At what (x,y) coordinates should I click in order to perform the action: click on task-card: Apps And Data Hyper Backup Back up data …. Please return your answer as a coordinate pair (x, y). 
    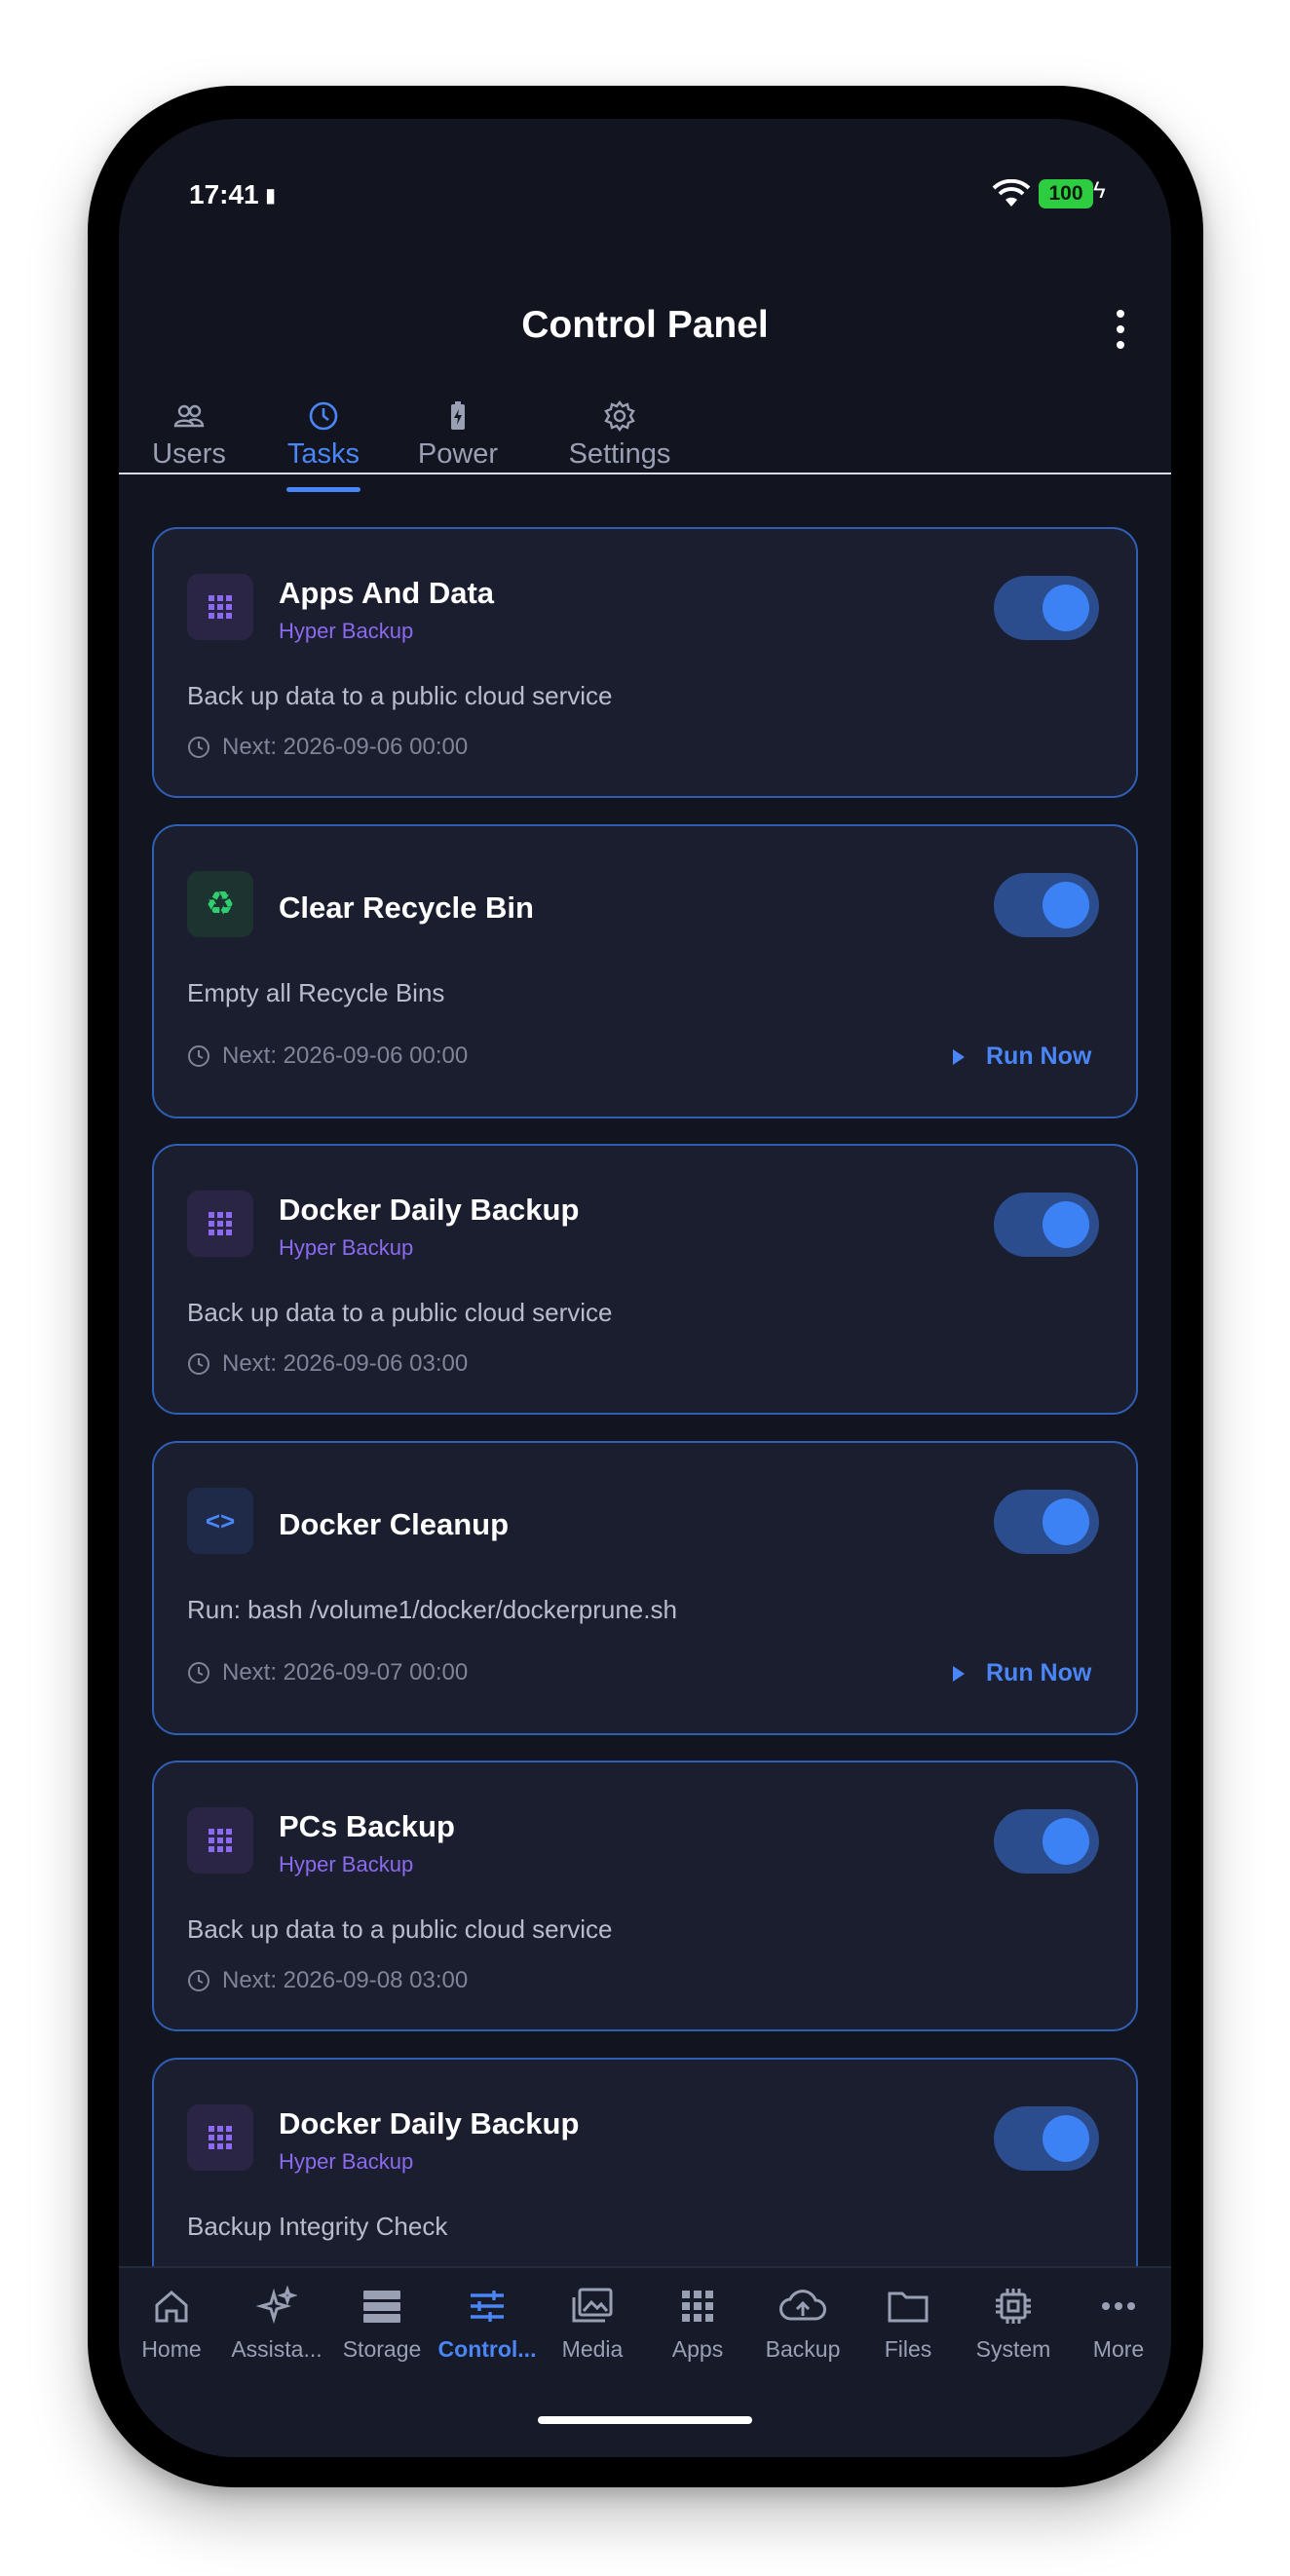
    Looking at the image, I should click on (645, 662).